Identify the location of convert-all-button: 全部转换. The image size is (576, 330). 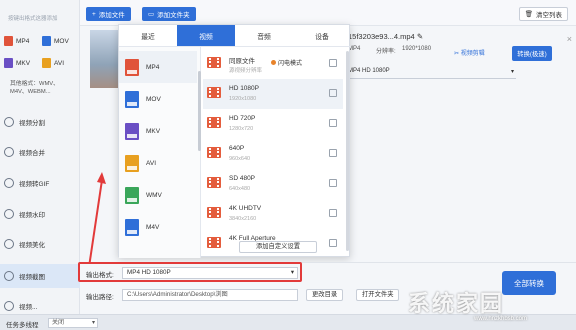
(529, 283).